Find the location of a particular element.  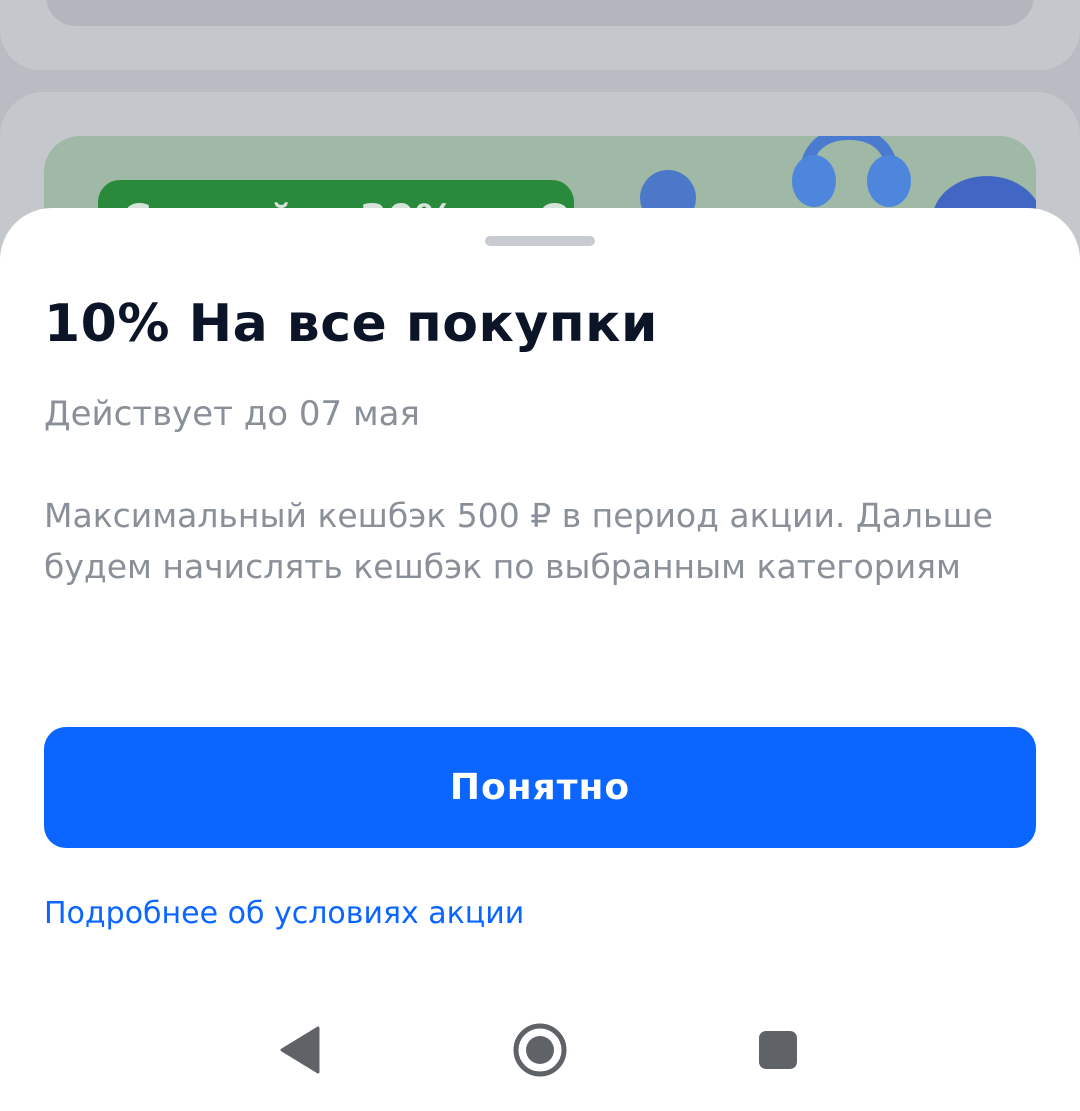

promo-terms-link: Подробнее об условиях акции is located at coordinates (284, 913).